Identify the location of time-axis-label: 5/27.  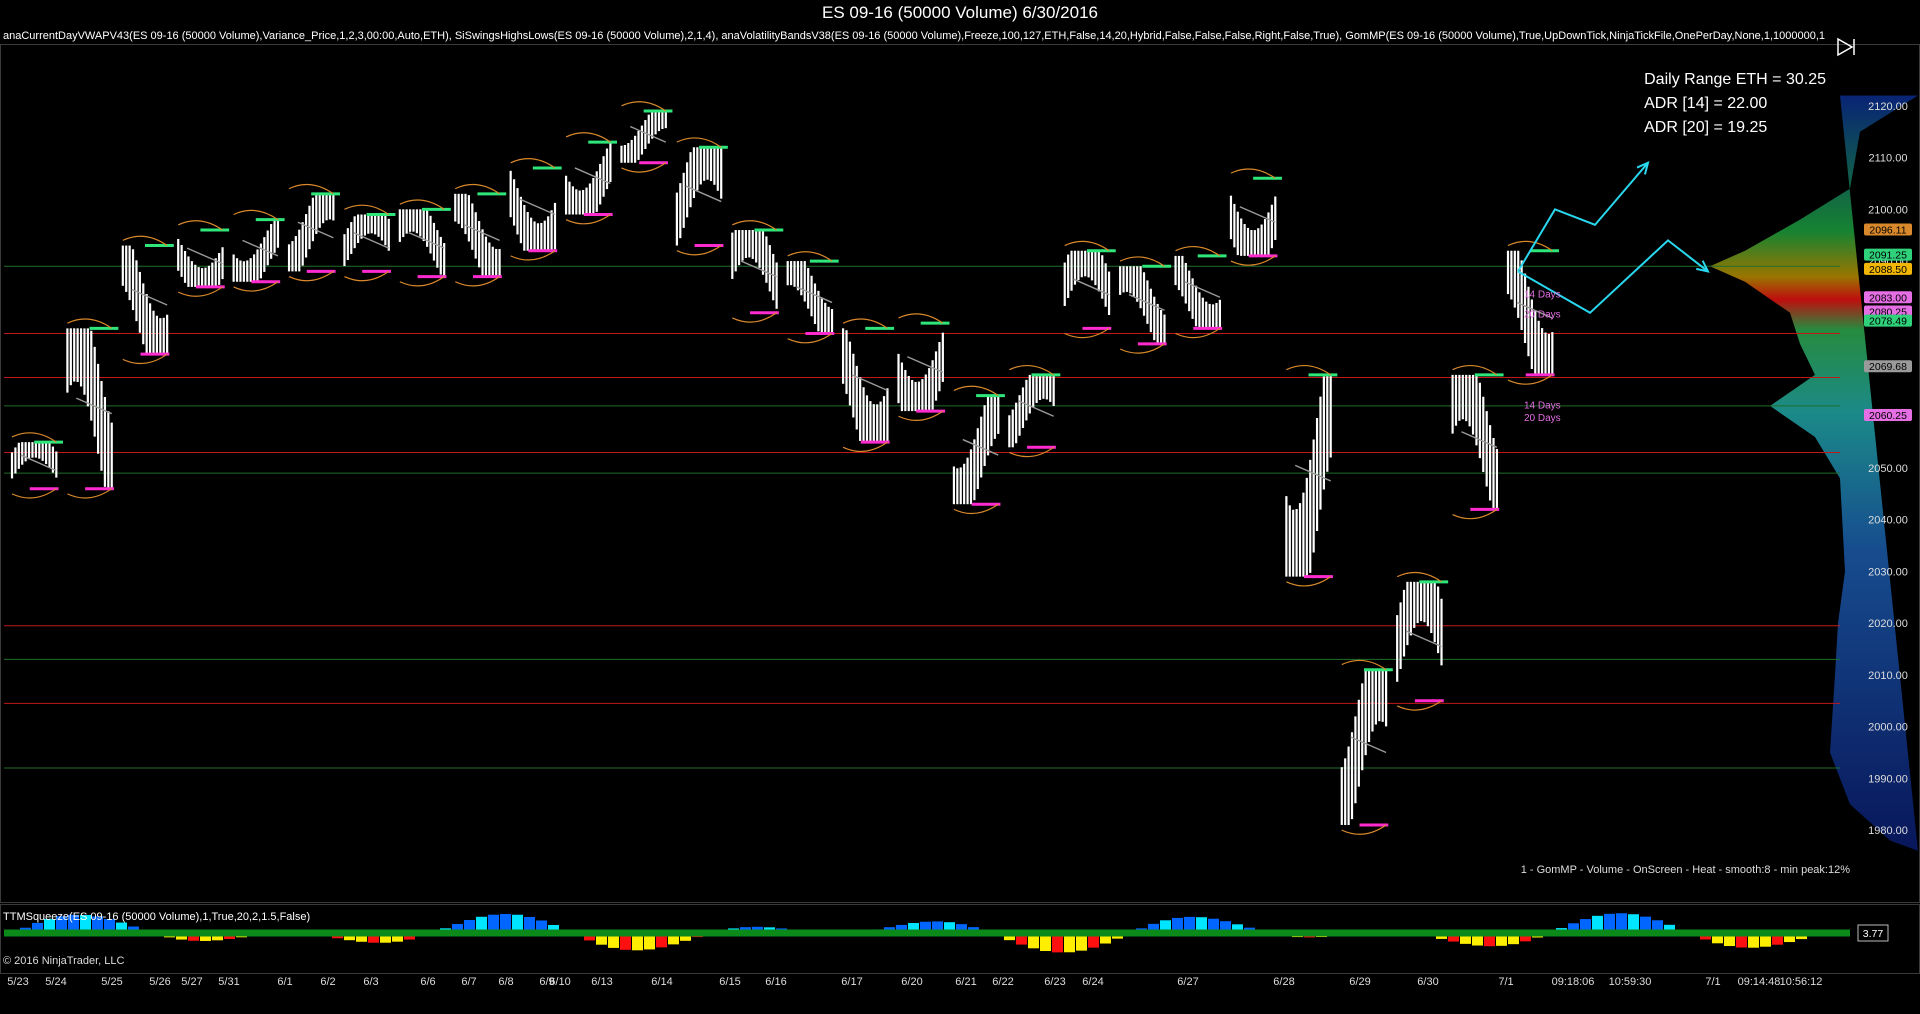
(191, 982).